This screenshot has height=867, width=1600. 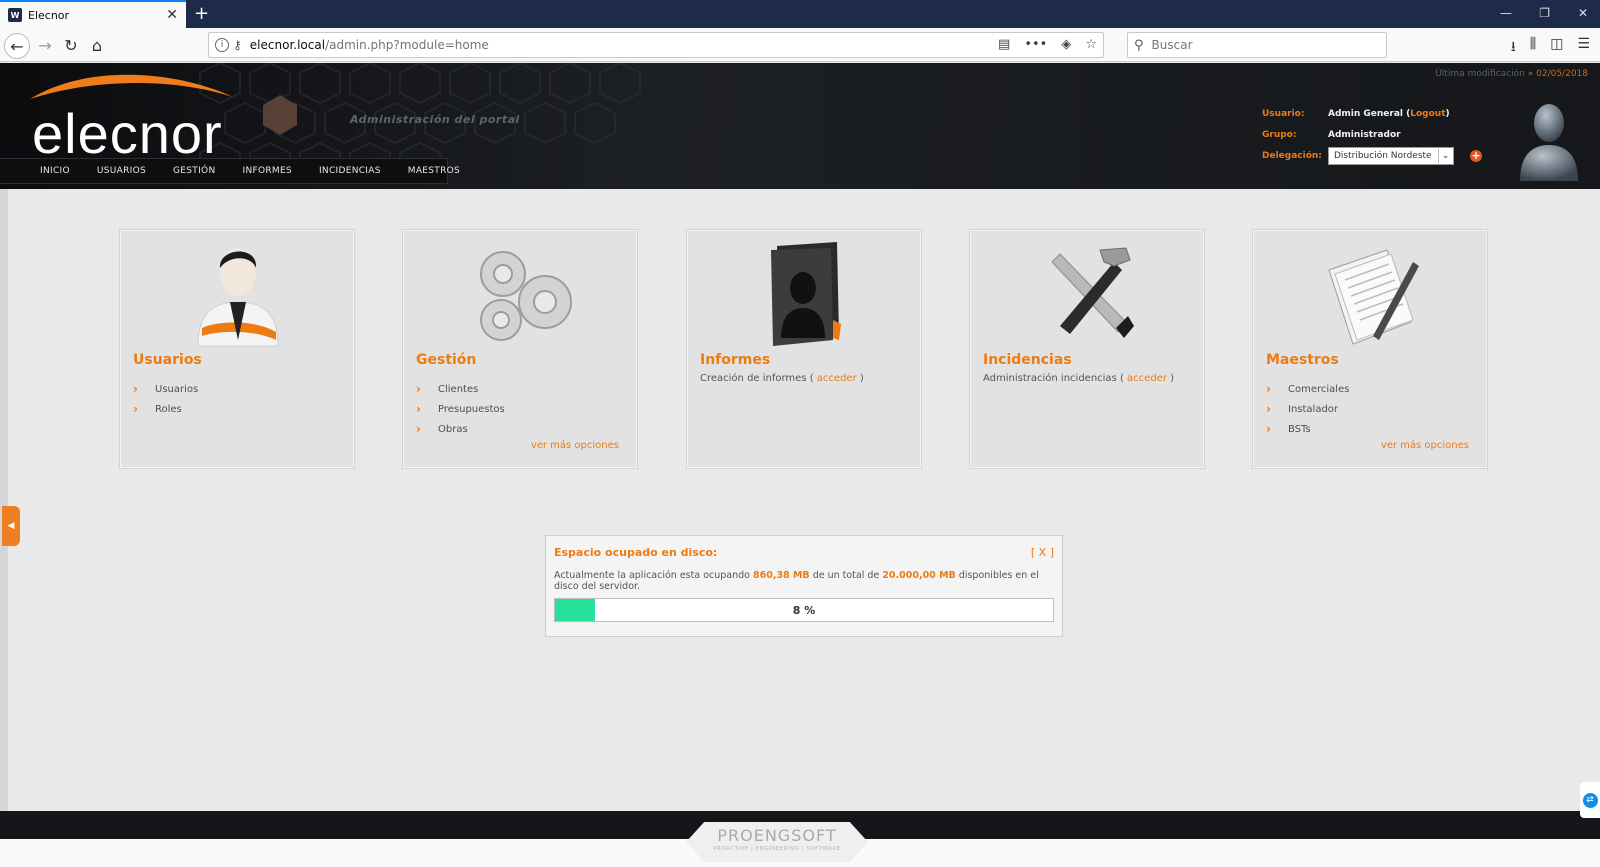 I want to click on sidebar-toggle-icon: ◀, so click(x=11, y=526).